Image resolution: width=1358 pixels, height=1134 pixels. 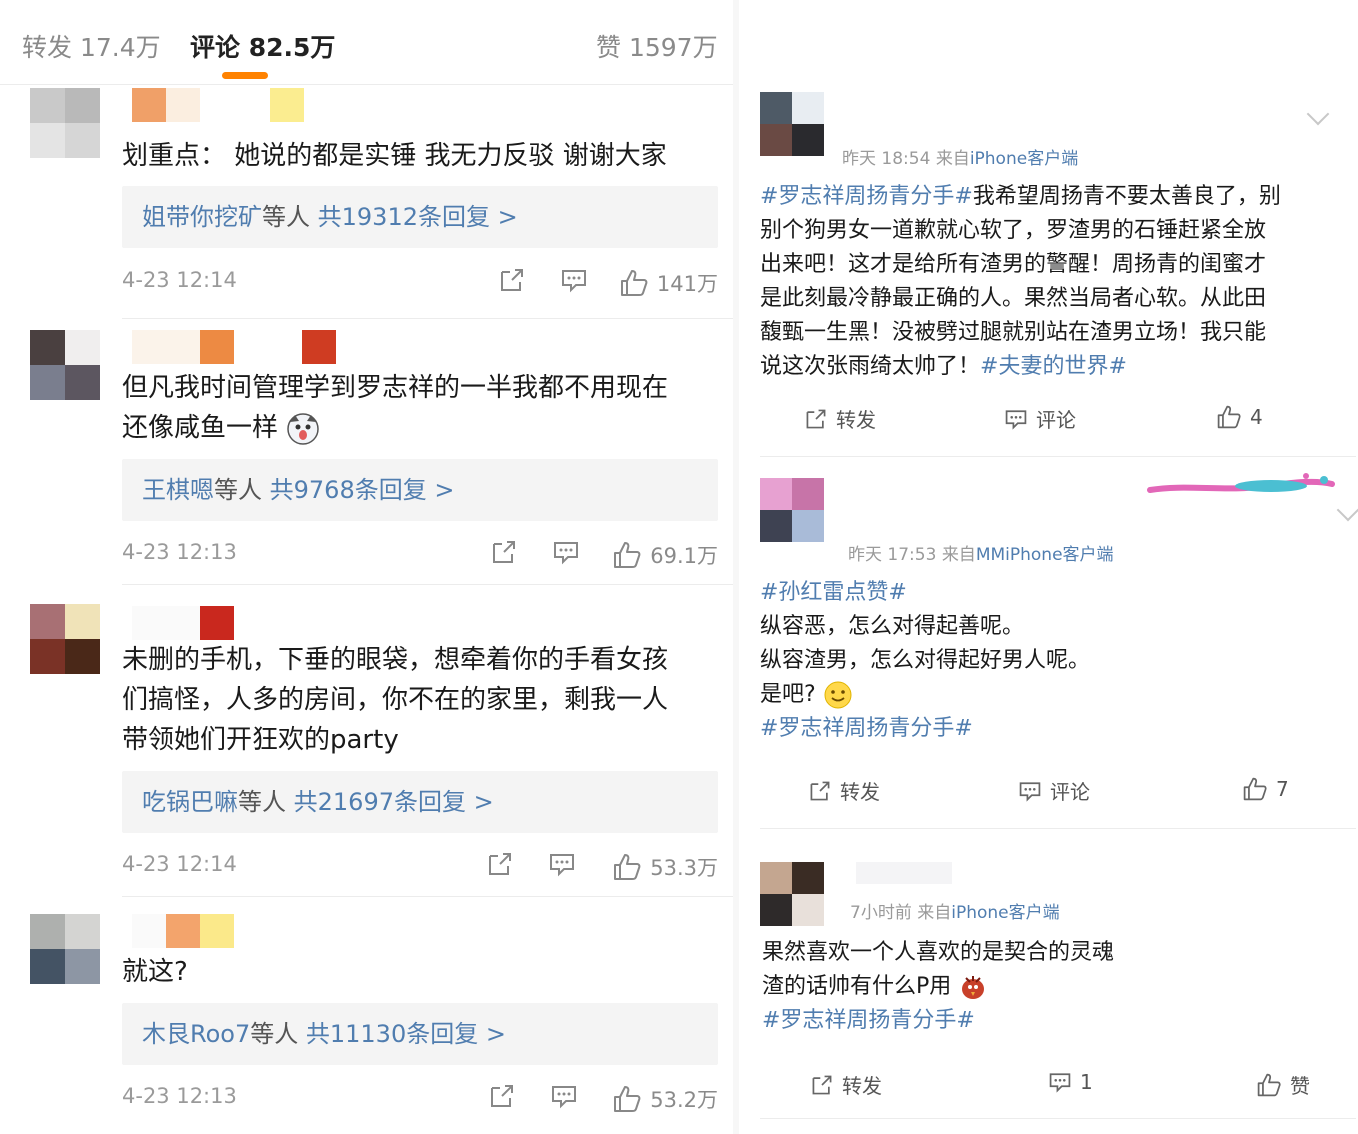 What do you see at coordinates (394, 802) in the screenshot?
I see `reply-count: 共21697条回复 >` at bounding box center [394, 802].